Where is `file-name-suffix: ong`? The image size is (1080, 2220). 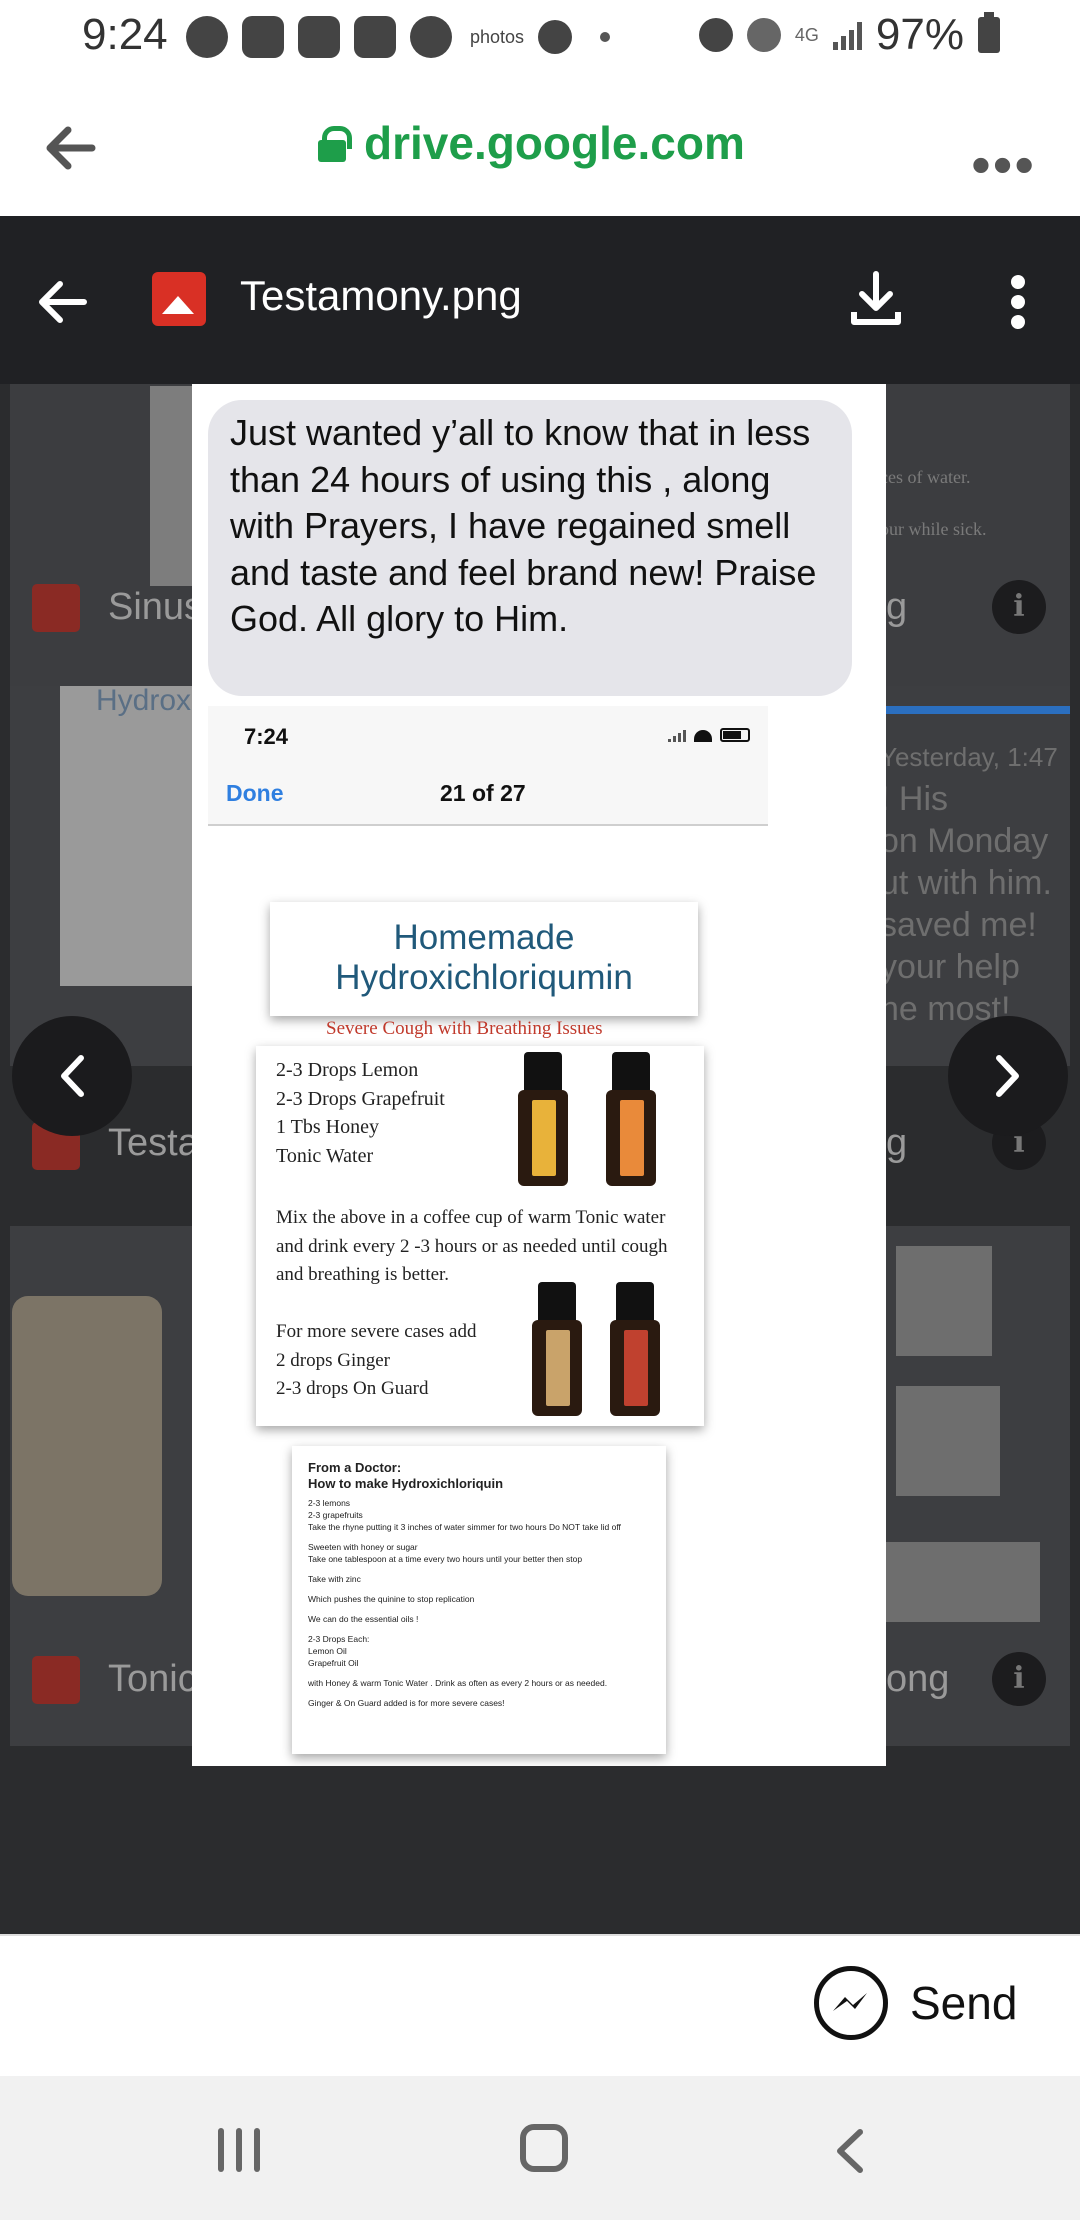 file-name-suffix: ong is located at coordinates (918, 1679).